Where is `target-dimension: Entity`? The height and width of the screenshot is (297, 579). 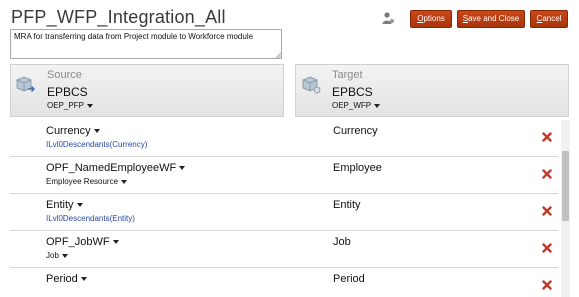 target-dimension: Entity is located at coordinates (347, 205).